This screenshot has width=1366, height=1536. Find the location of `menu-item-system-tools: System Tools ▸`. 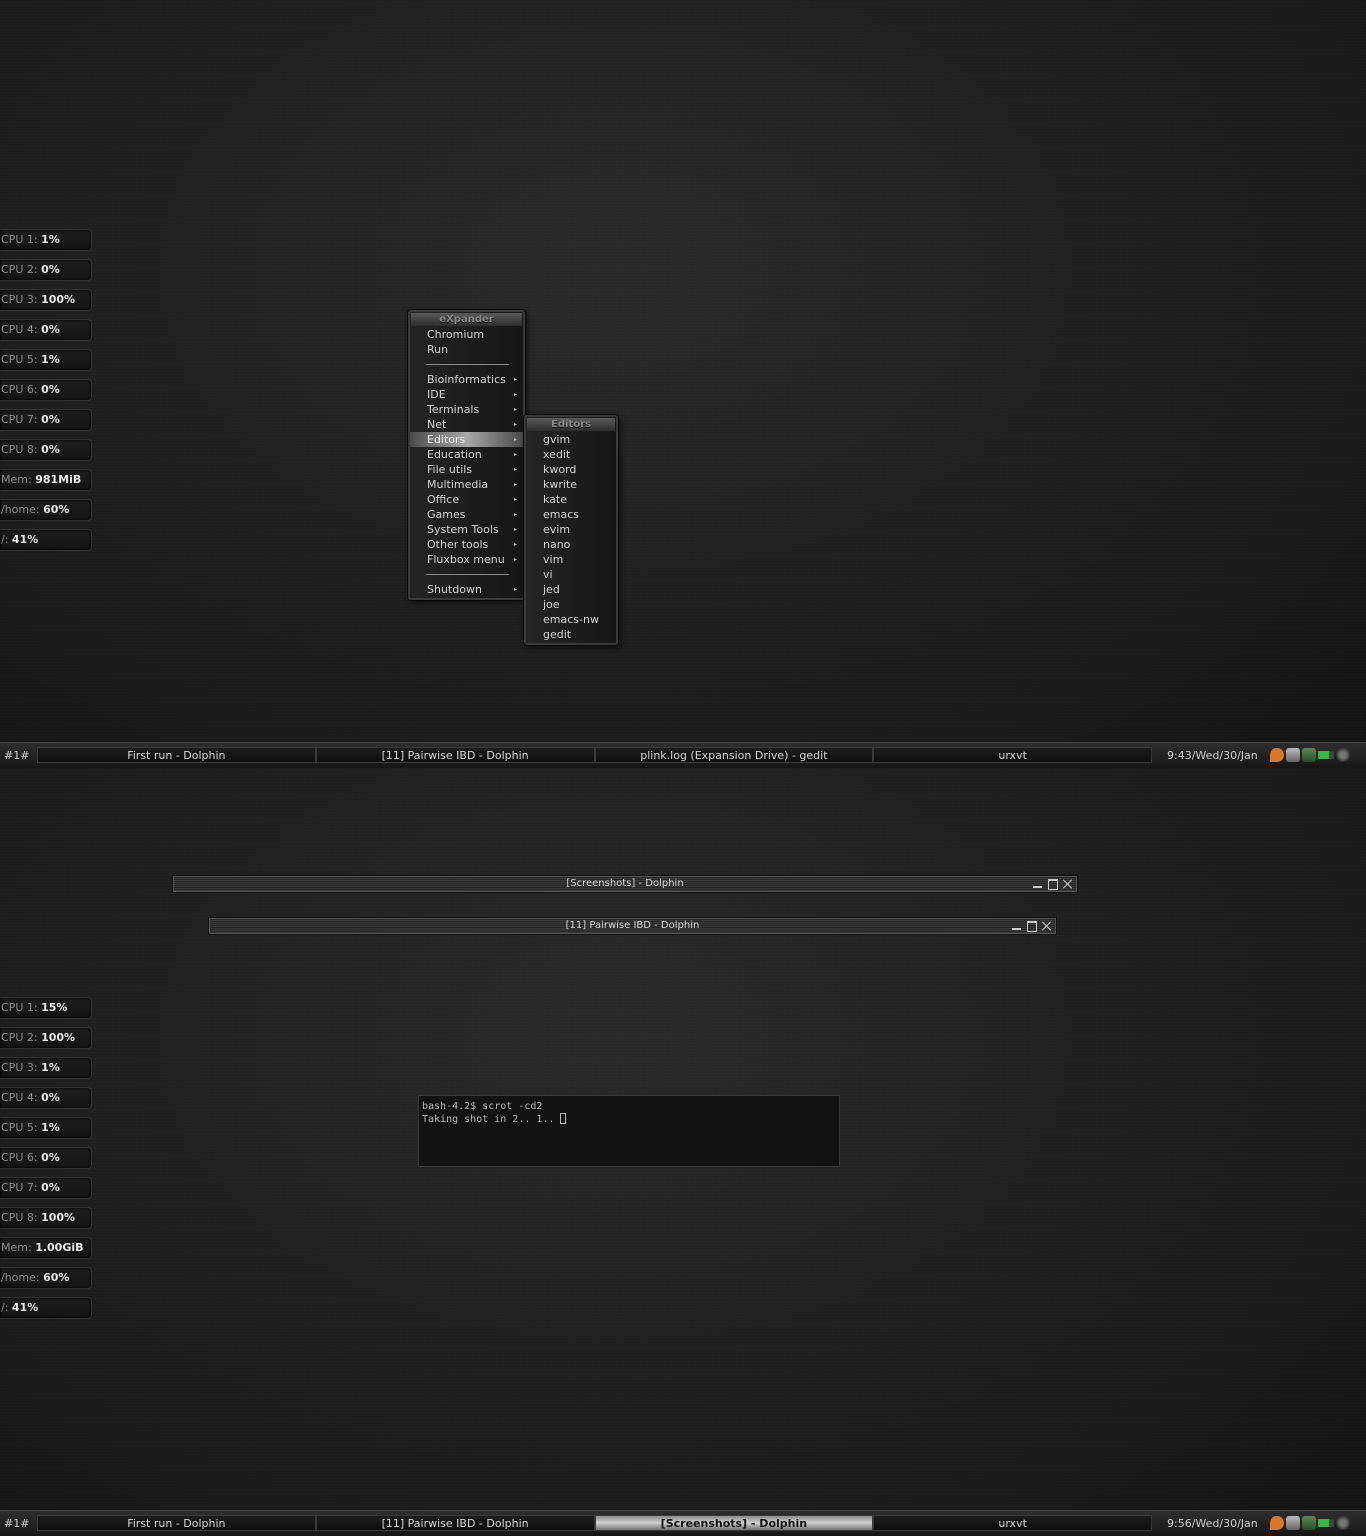

menu-item-system-tools: System Tools ▸ is located at coordinates (466, 529).